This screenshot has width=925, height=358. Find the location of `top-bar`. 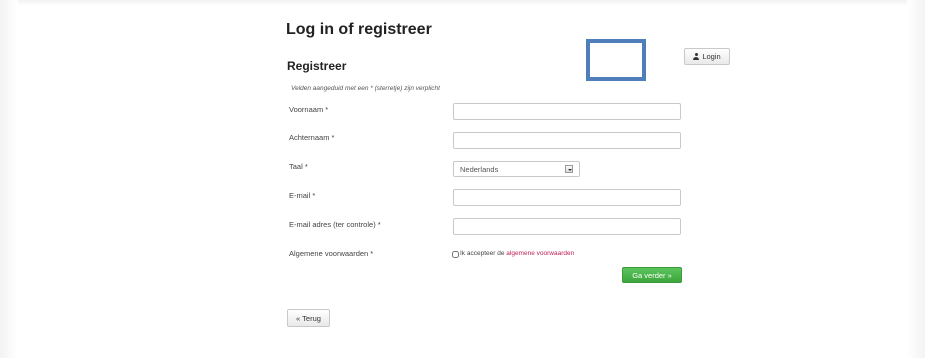

top-bar is located at coordinates (462, 3).